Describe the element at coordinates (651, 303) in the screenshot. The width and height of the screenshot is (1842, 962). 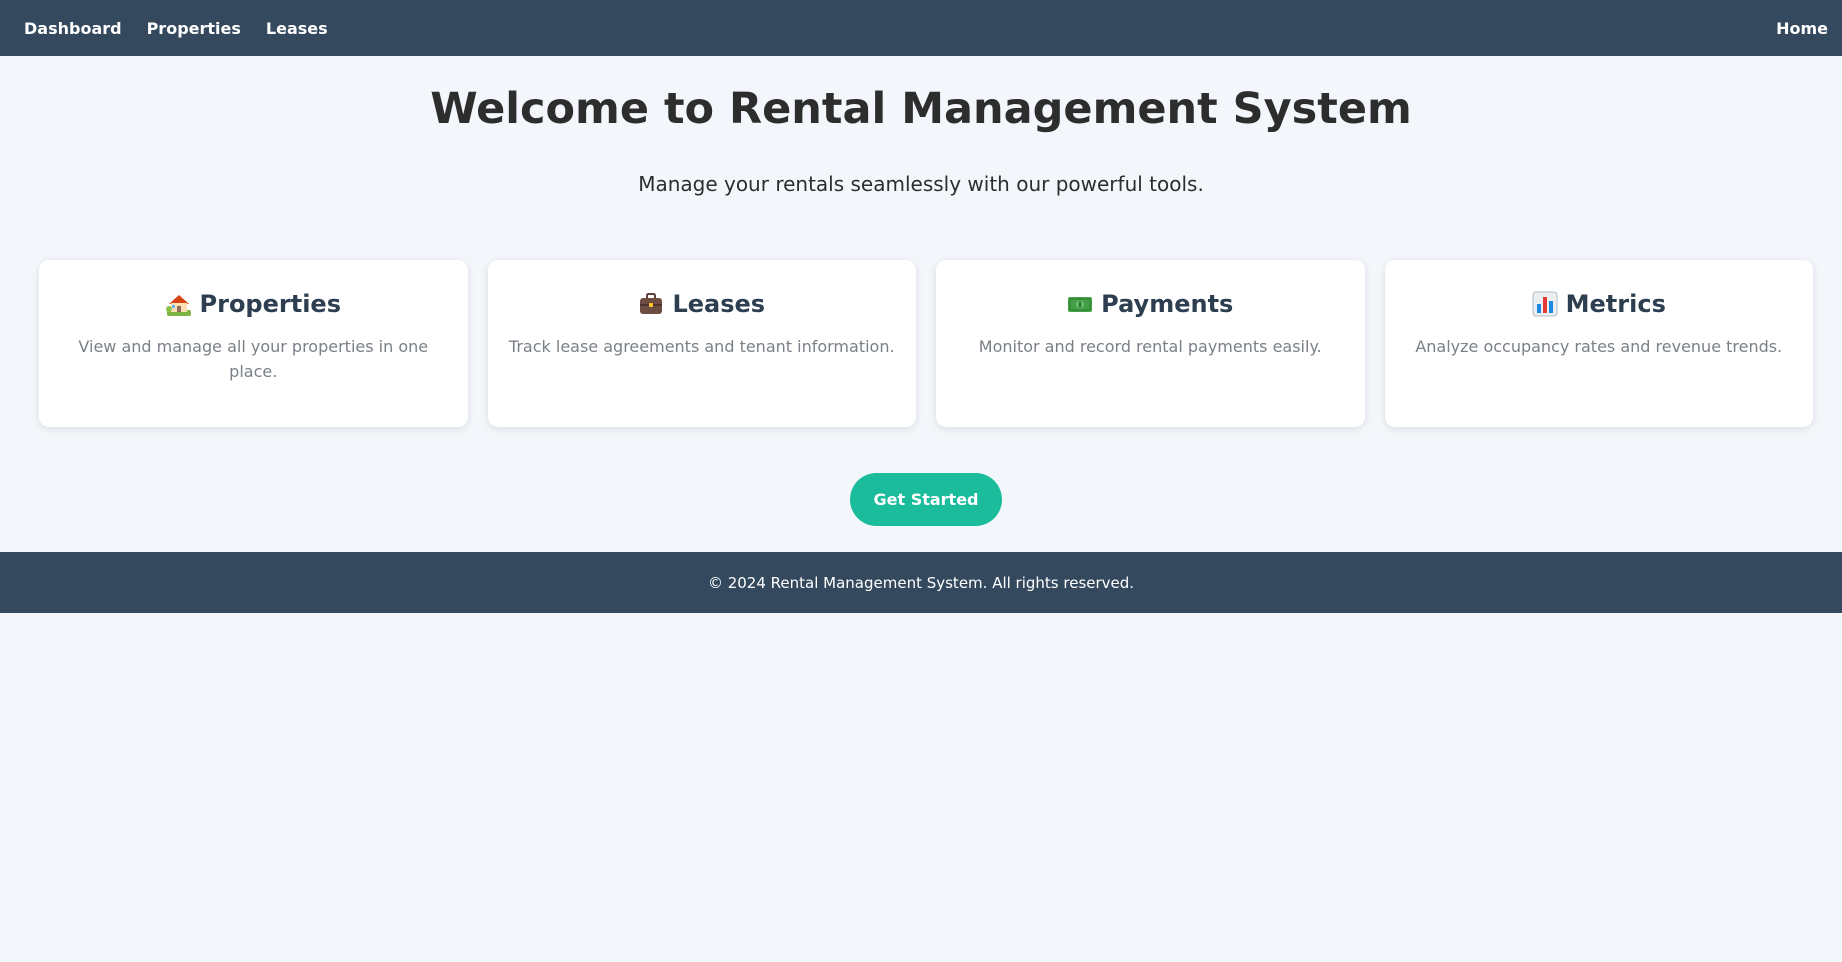
I see `briefcase-icon` at that location.